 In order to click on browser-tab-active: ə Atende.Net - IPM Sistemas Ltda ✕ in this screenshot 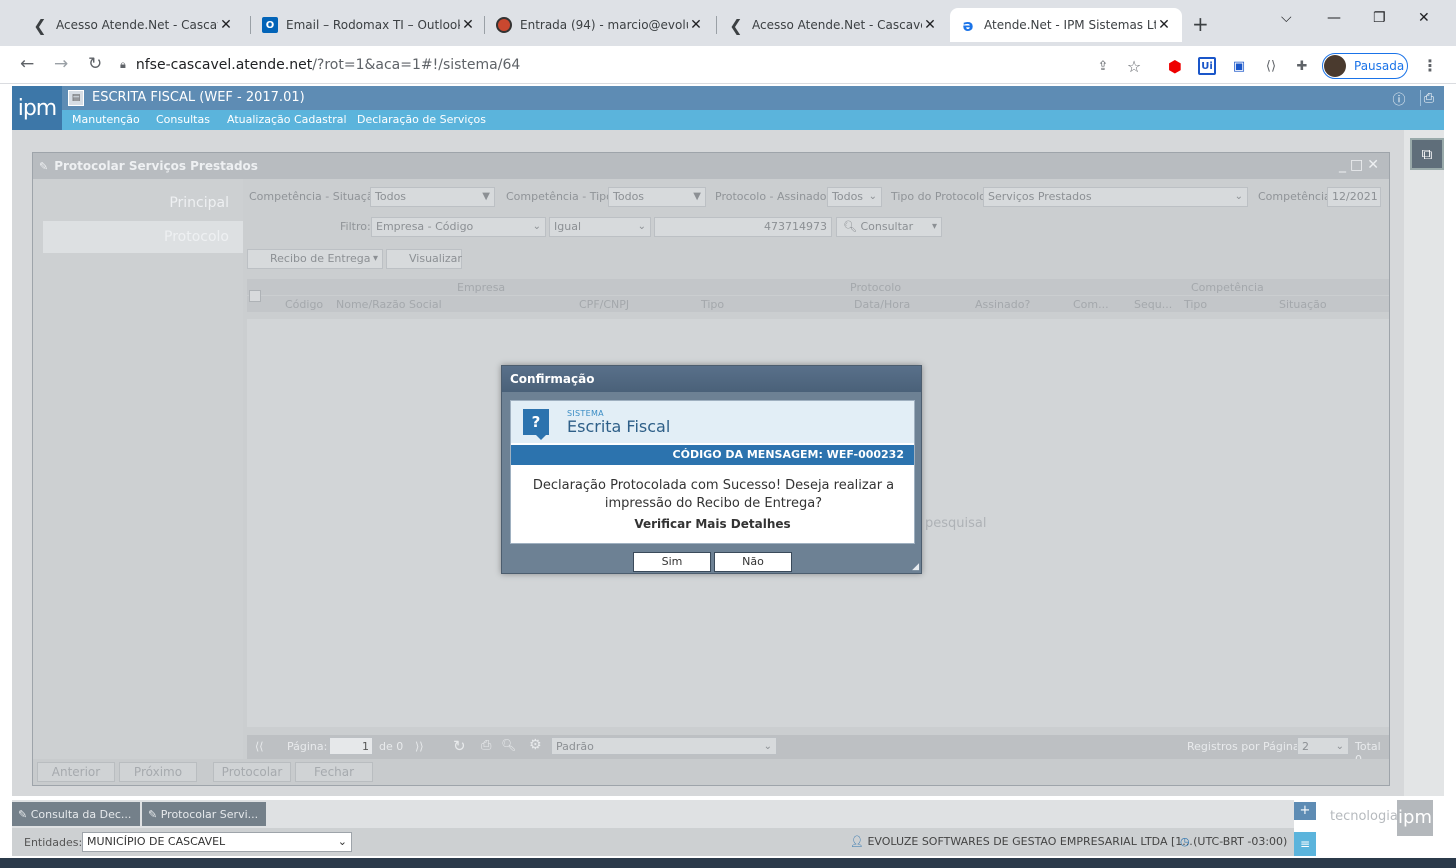, I will do `click(1066, 25)`.